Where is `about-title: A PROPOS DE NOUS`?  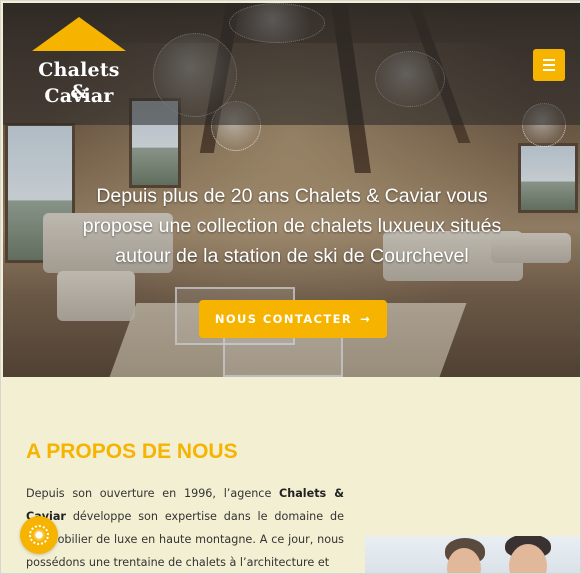 about-title: A PROPOS DE NOUS is located at coordinates (132, 451).